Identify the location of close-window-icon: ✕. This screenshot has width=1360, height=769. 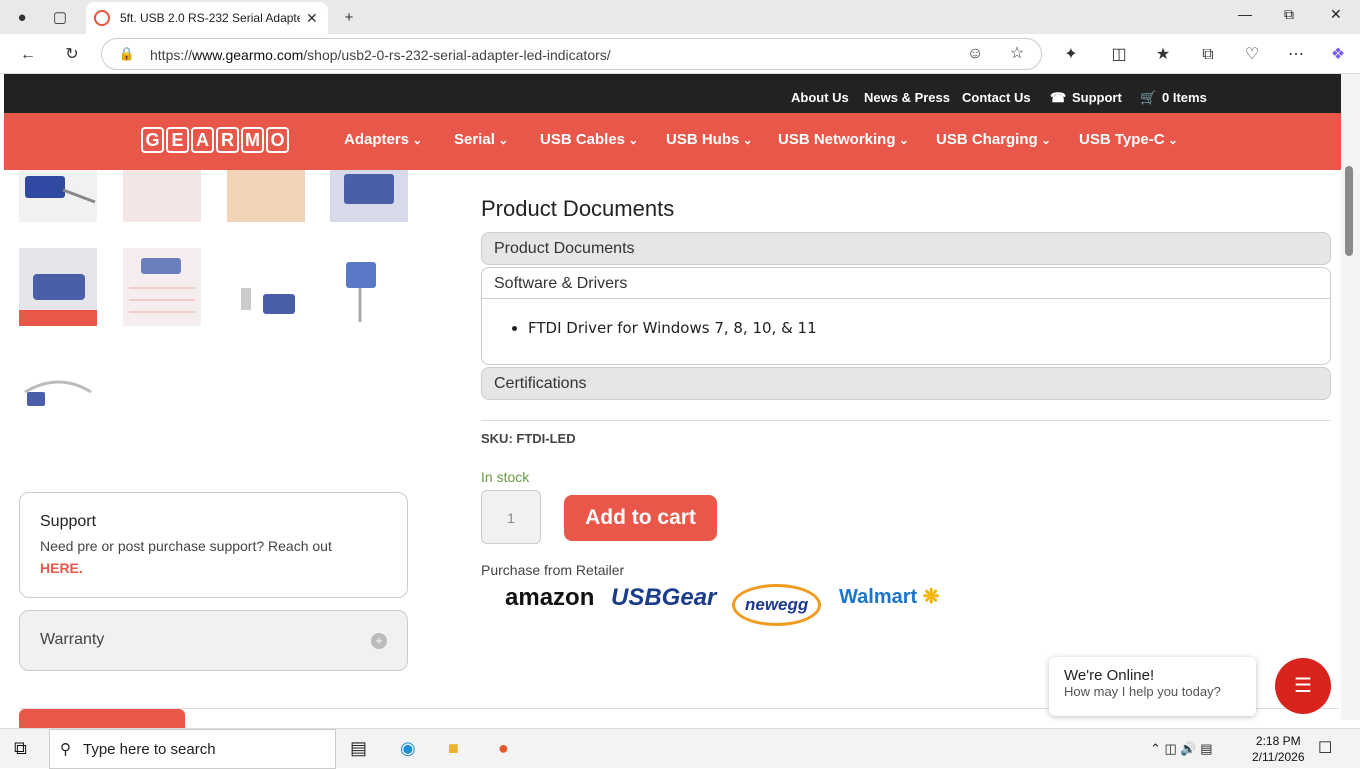
(1336, 14).